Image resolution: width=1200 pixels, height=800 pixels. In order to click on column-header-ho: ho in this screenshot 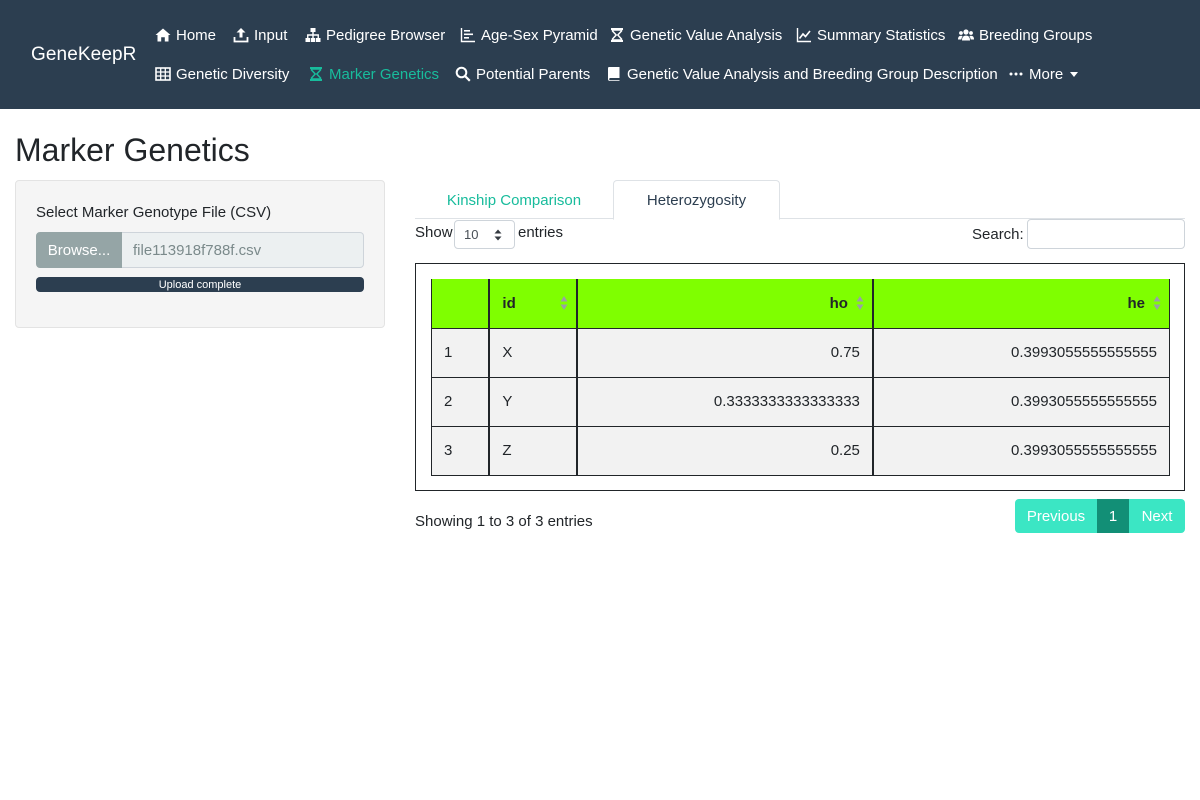, I will do `click(725, 304)`.